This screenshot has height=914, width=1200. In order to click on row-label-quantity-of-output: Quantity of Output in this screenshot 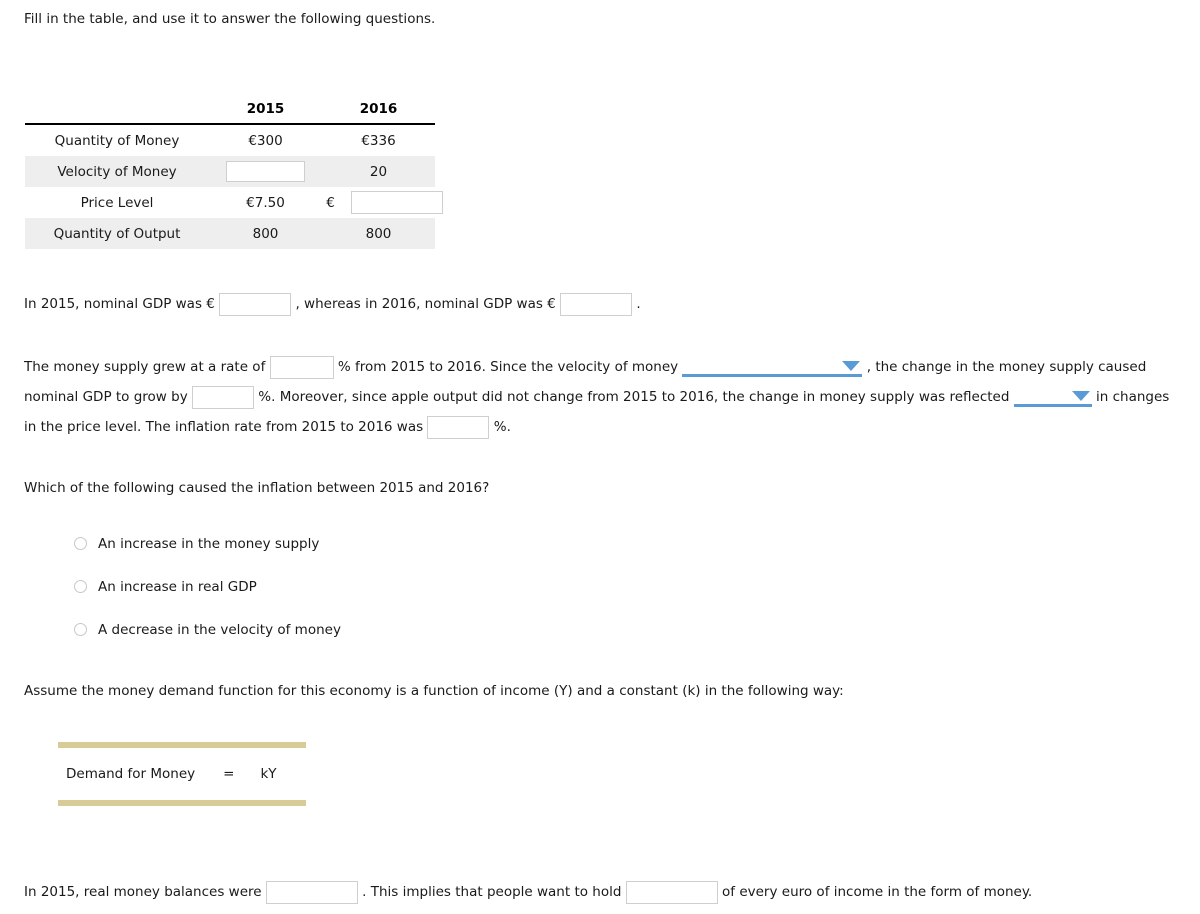, I will do `click(117, 233)`.